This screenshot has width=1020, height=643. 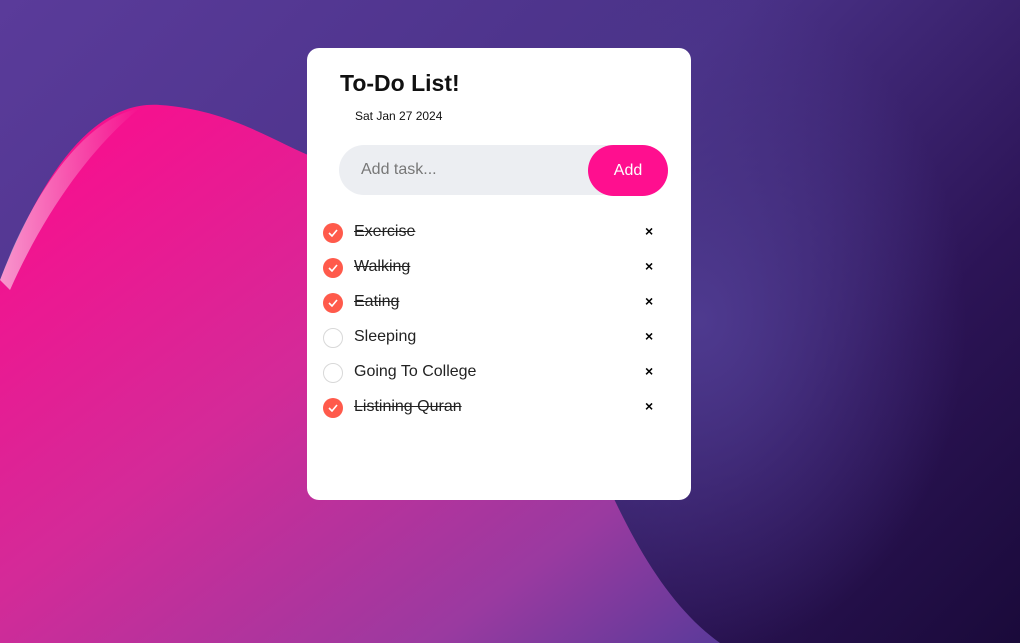 I want to click on task-input, so click(x=470, y=170).